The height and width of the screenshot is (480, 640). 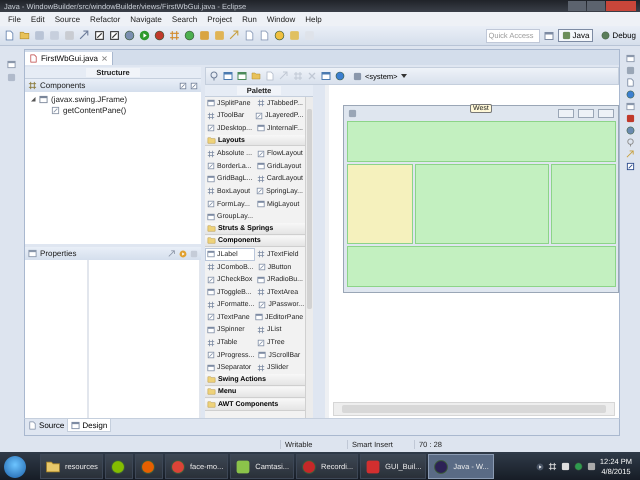 What do you see at coordinates (59, 253) in the screenshot?
I see `properties-title: Properties` at bounding box center [59, 253].